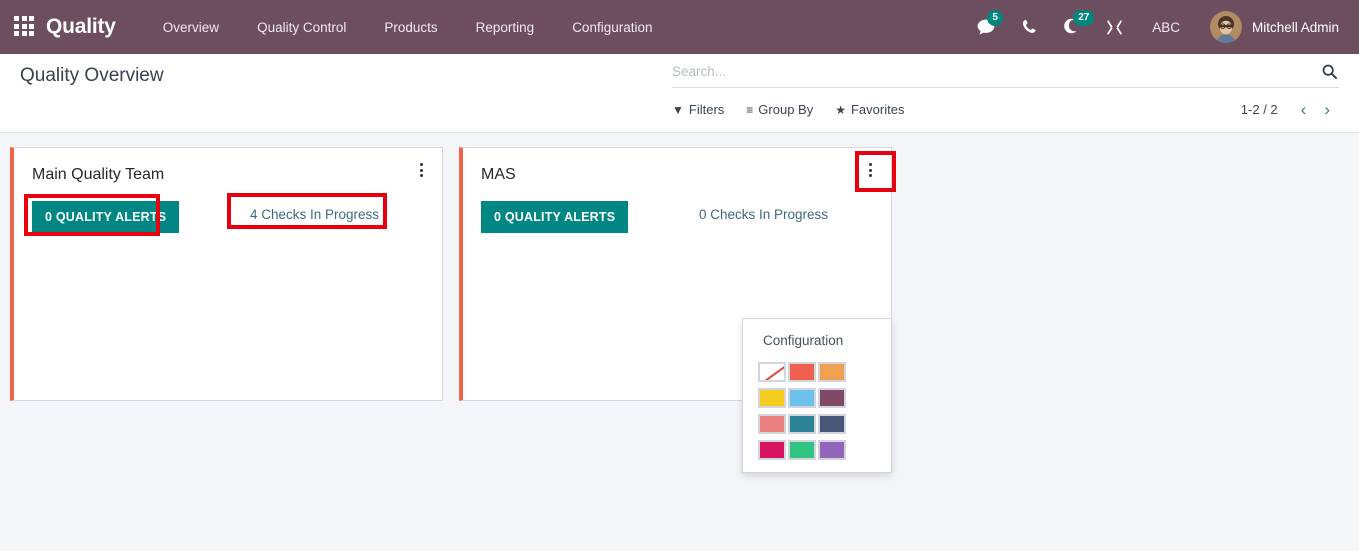 The height and width of the screenshot is (551, 1359). Describe the element at coordinates (505, 27) in the screenshot. I see `menu-item-reporting: Reporting` at that location.